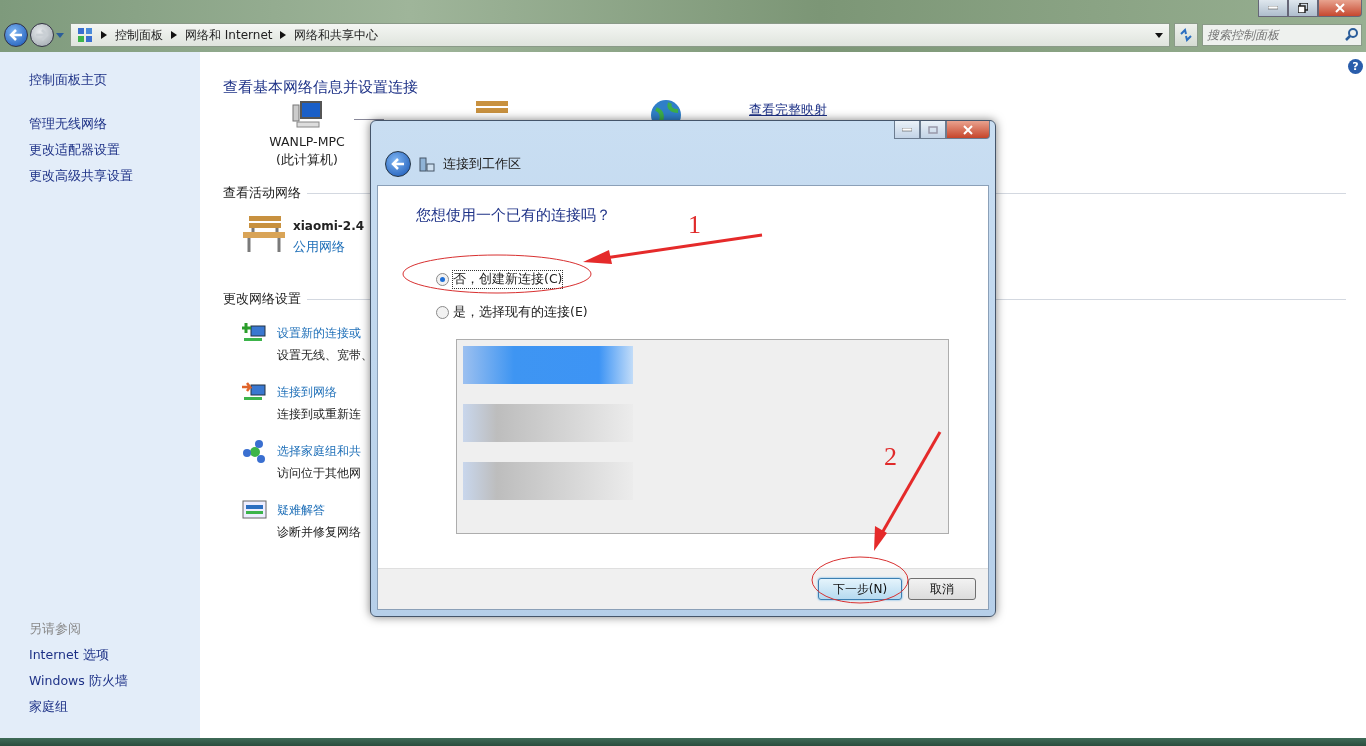  Describe the element at coordinates (319, 392) in the screenshot. I see `task-link: 连接到网络` at that location.